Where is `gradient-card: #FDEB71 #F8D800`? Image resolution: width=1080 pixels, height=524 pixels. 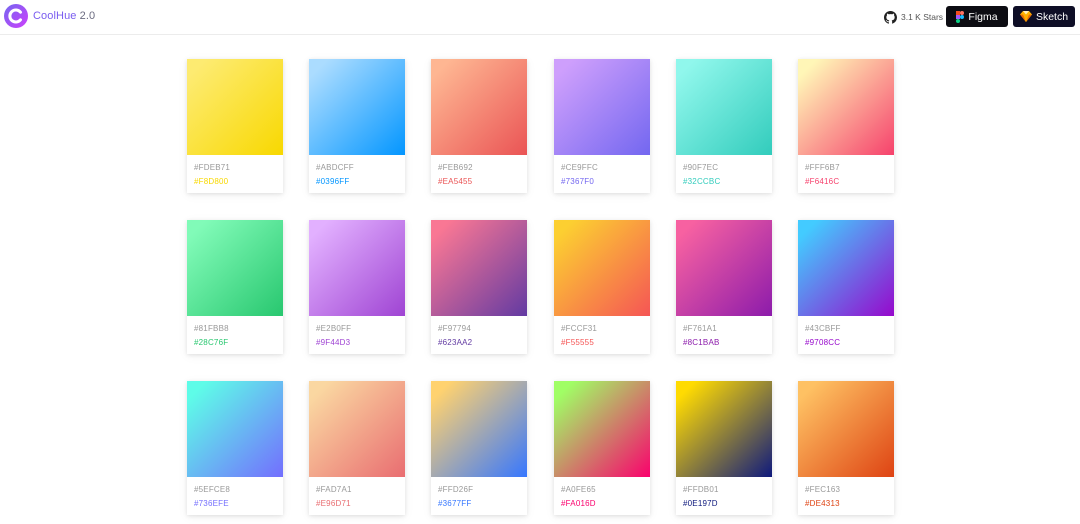 gradient-card: #FDEB71 #F8D800 is located at coordinates (235, 126).